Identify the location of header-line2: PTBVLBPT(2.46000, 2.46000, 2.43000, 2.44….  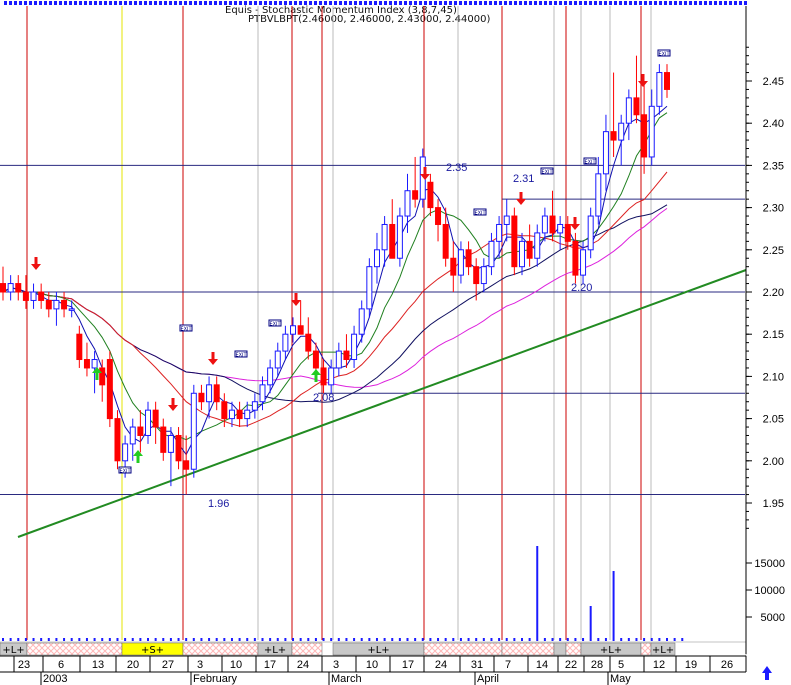
(369, 19).